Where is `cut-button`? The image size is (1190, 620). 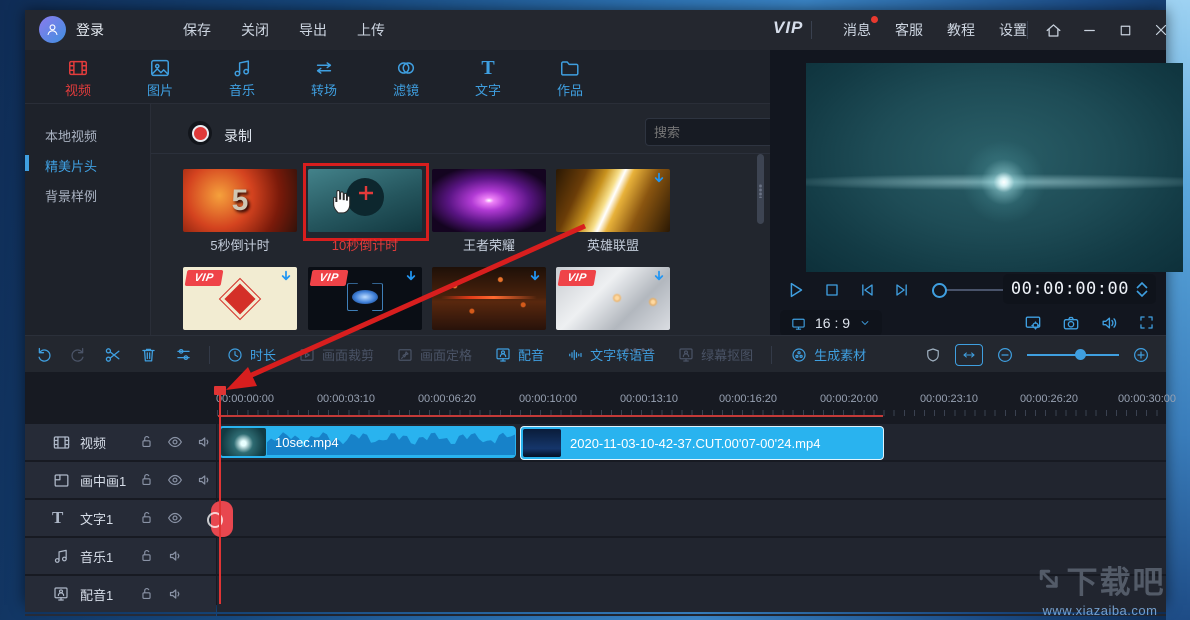
cut-button is located at coordinates (113, 355).